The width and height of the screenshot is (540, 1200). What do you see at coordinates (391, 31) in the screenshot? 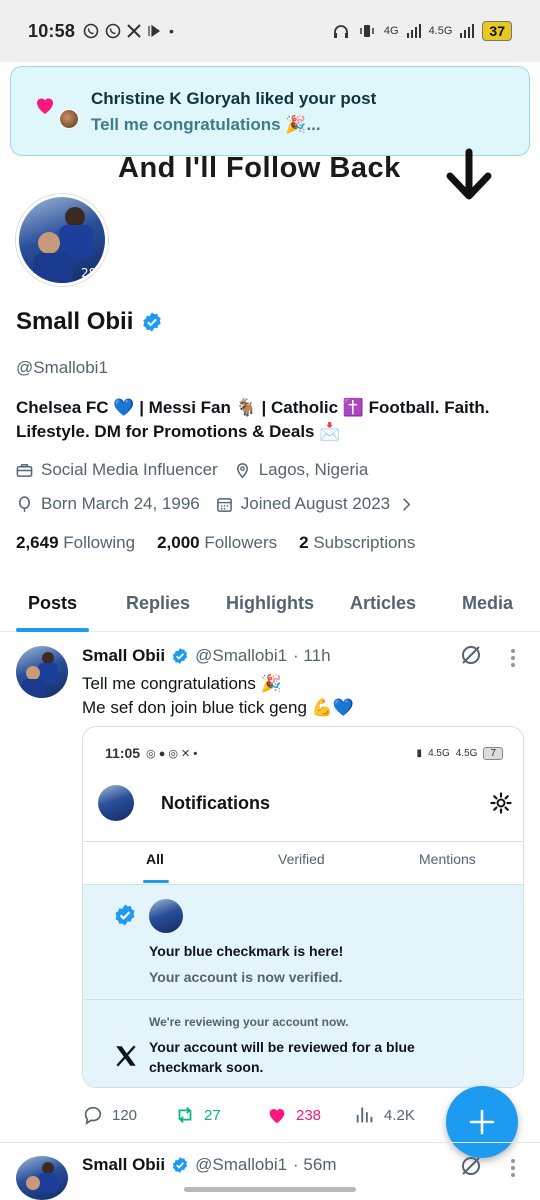
I see `network-4g-label: 4G` at bounding box center [391, 31].